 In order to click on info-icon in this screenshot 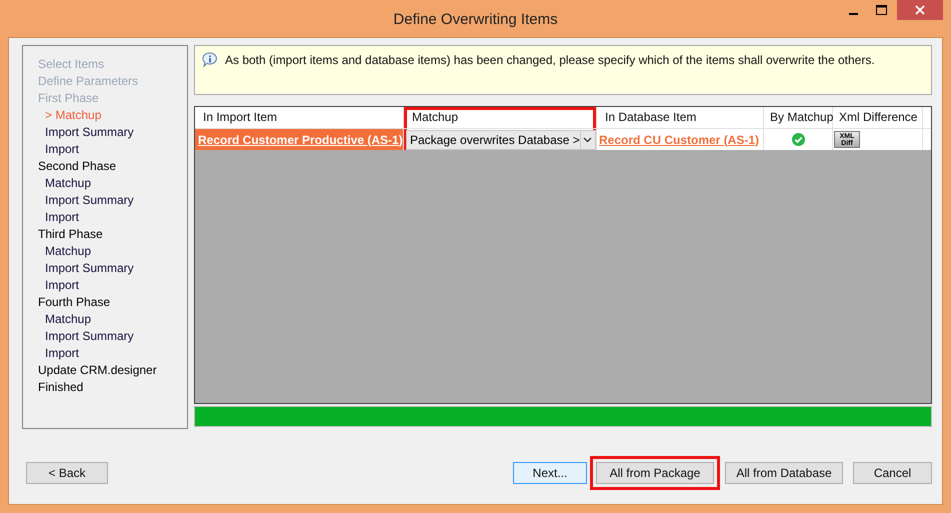, I will do `click(210, 60)`.